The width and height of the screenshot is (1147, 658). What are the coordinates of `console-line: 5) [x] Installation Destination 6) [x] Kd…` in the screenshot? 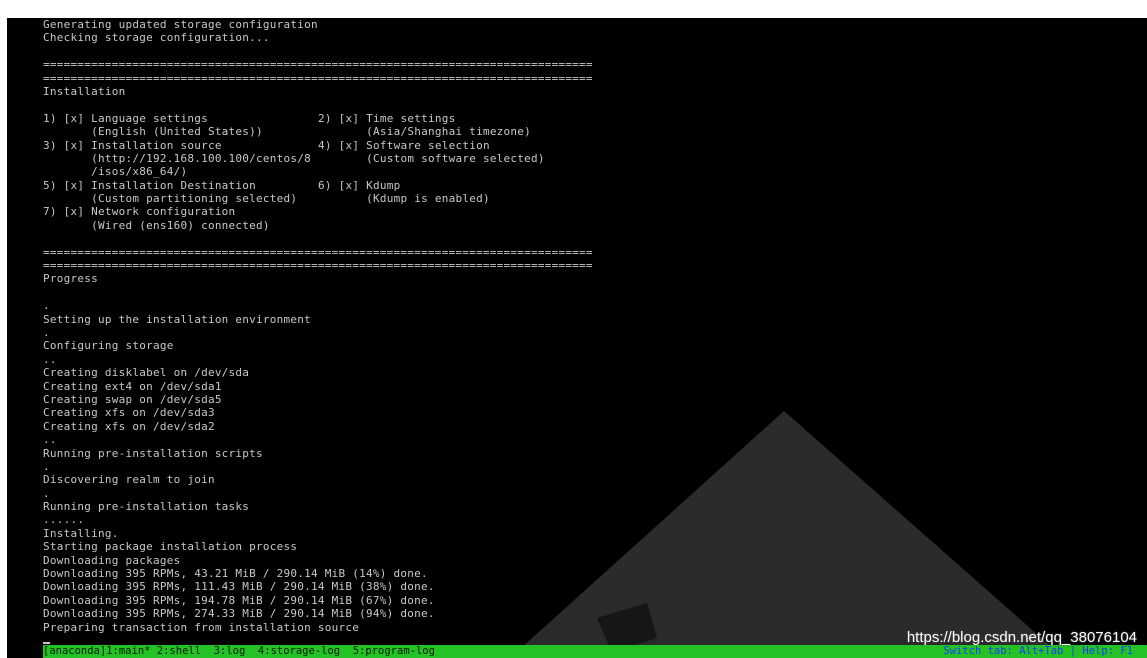 It's located at (318, 185).